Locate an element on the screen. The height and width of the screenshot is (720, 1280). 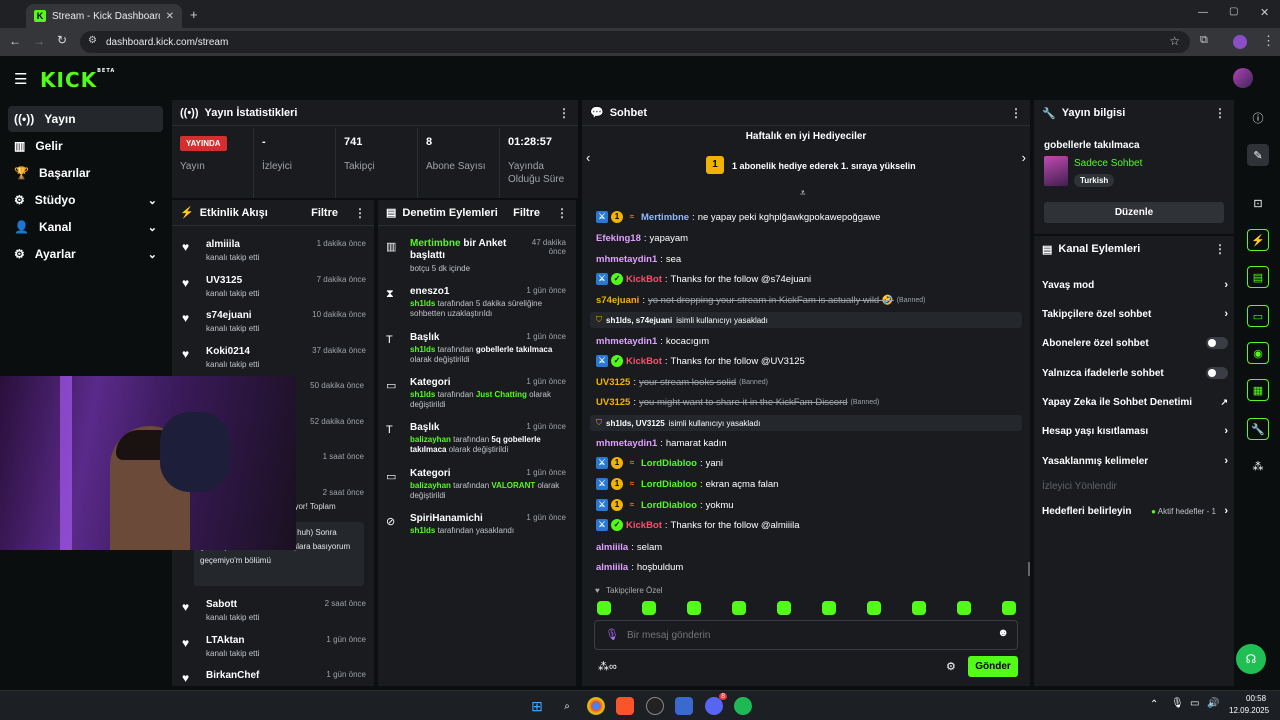
chat-username: Mertimbne is located at coordinates (665, 217).